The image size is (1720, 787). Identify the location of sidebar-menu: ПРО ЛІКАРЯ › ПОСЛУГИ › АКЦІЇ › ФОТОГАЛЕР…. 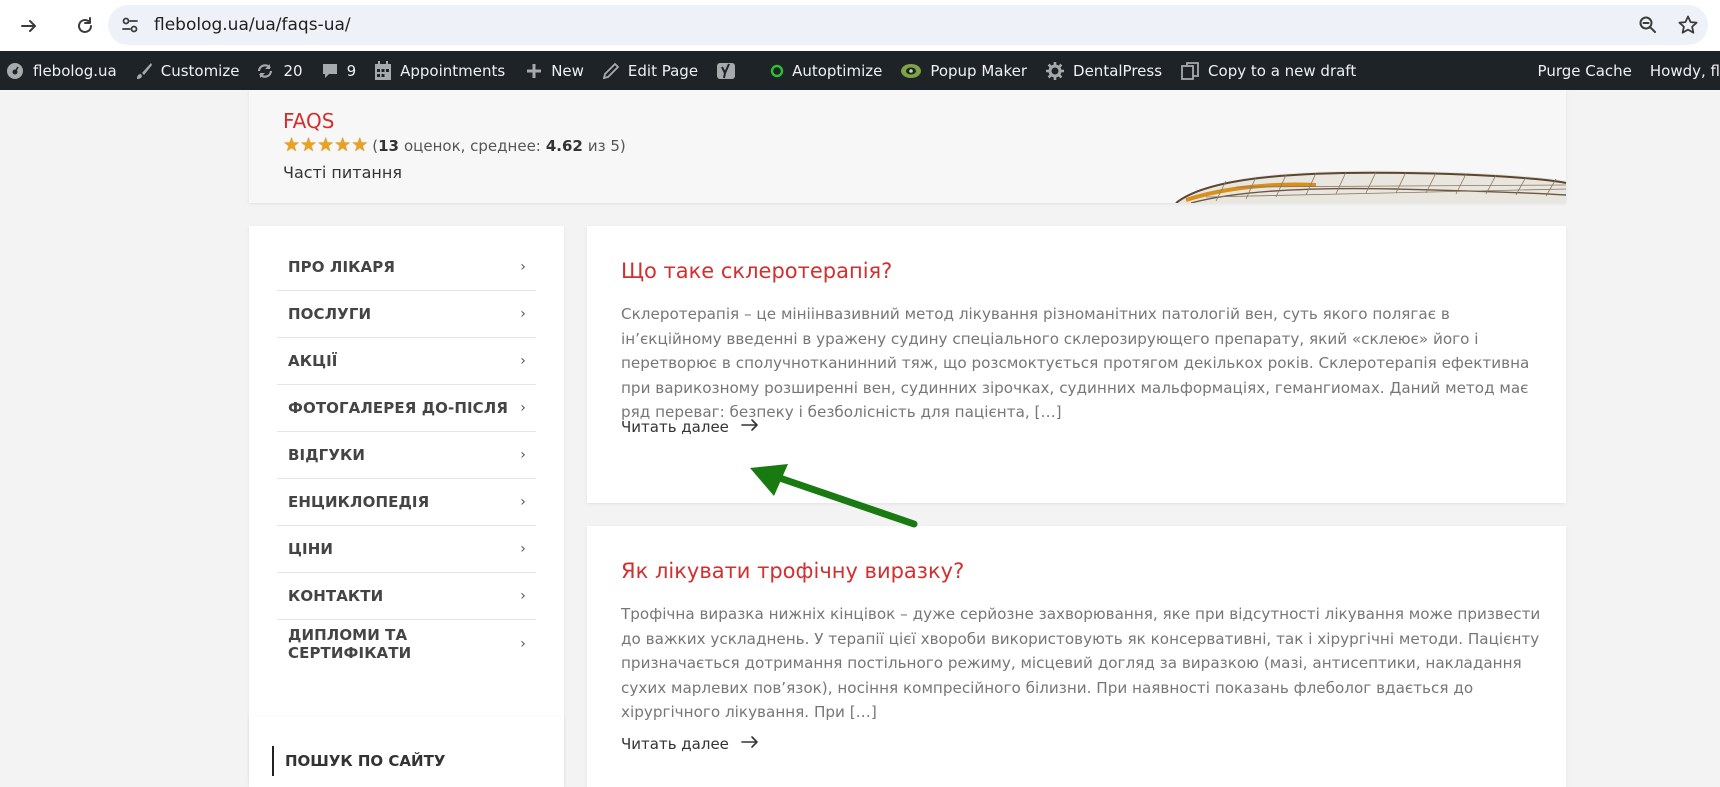
(406, 455).